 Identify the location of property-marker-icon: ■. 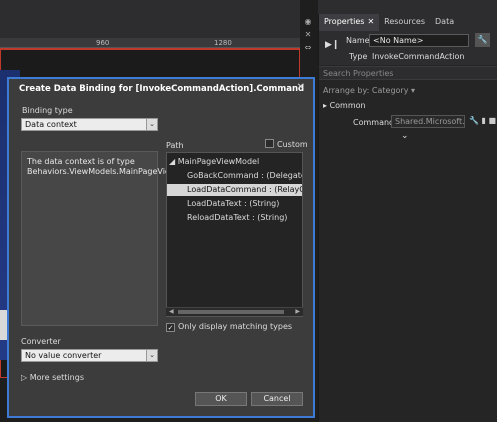
(492, 120).